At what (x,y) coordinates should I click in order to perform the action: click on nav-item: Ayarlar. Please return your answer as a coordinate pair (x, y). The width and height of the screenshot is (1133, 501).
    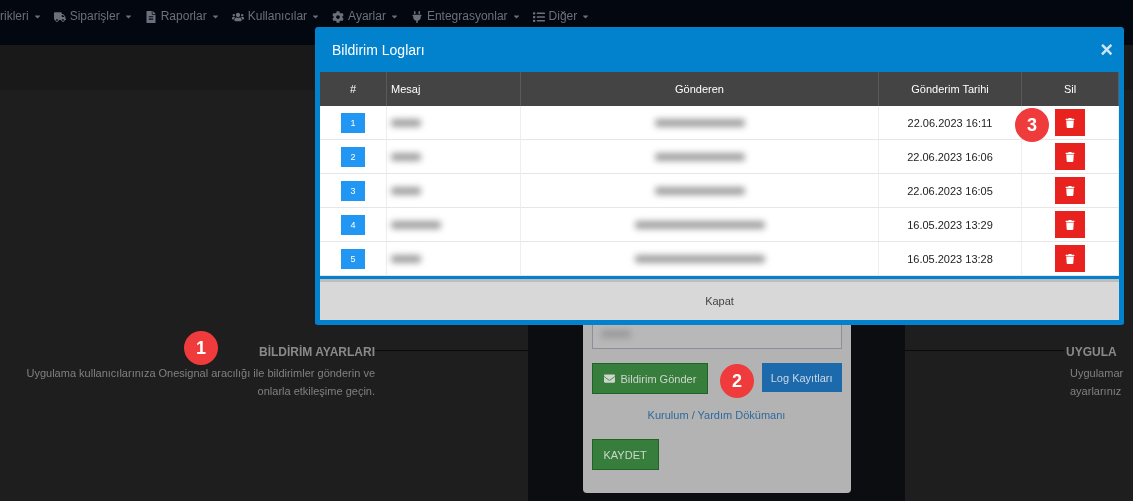
    Looking at the image, I should click on (365, 16).